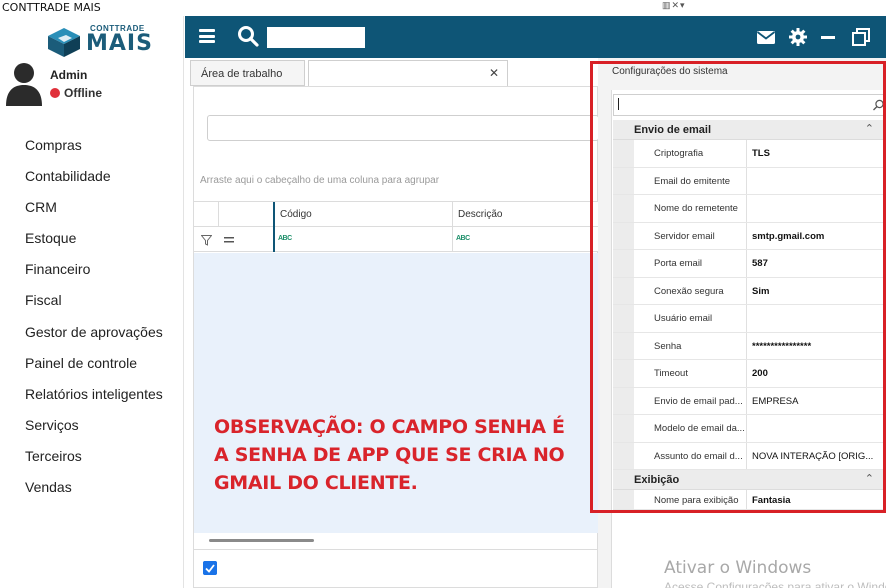 The image size is (886, 588). What do you see at coordinates (480, 214) in the screenshot?
I see `column-header-descricao: Descrição` at bounding box center [480, 214].